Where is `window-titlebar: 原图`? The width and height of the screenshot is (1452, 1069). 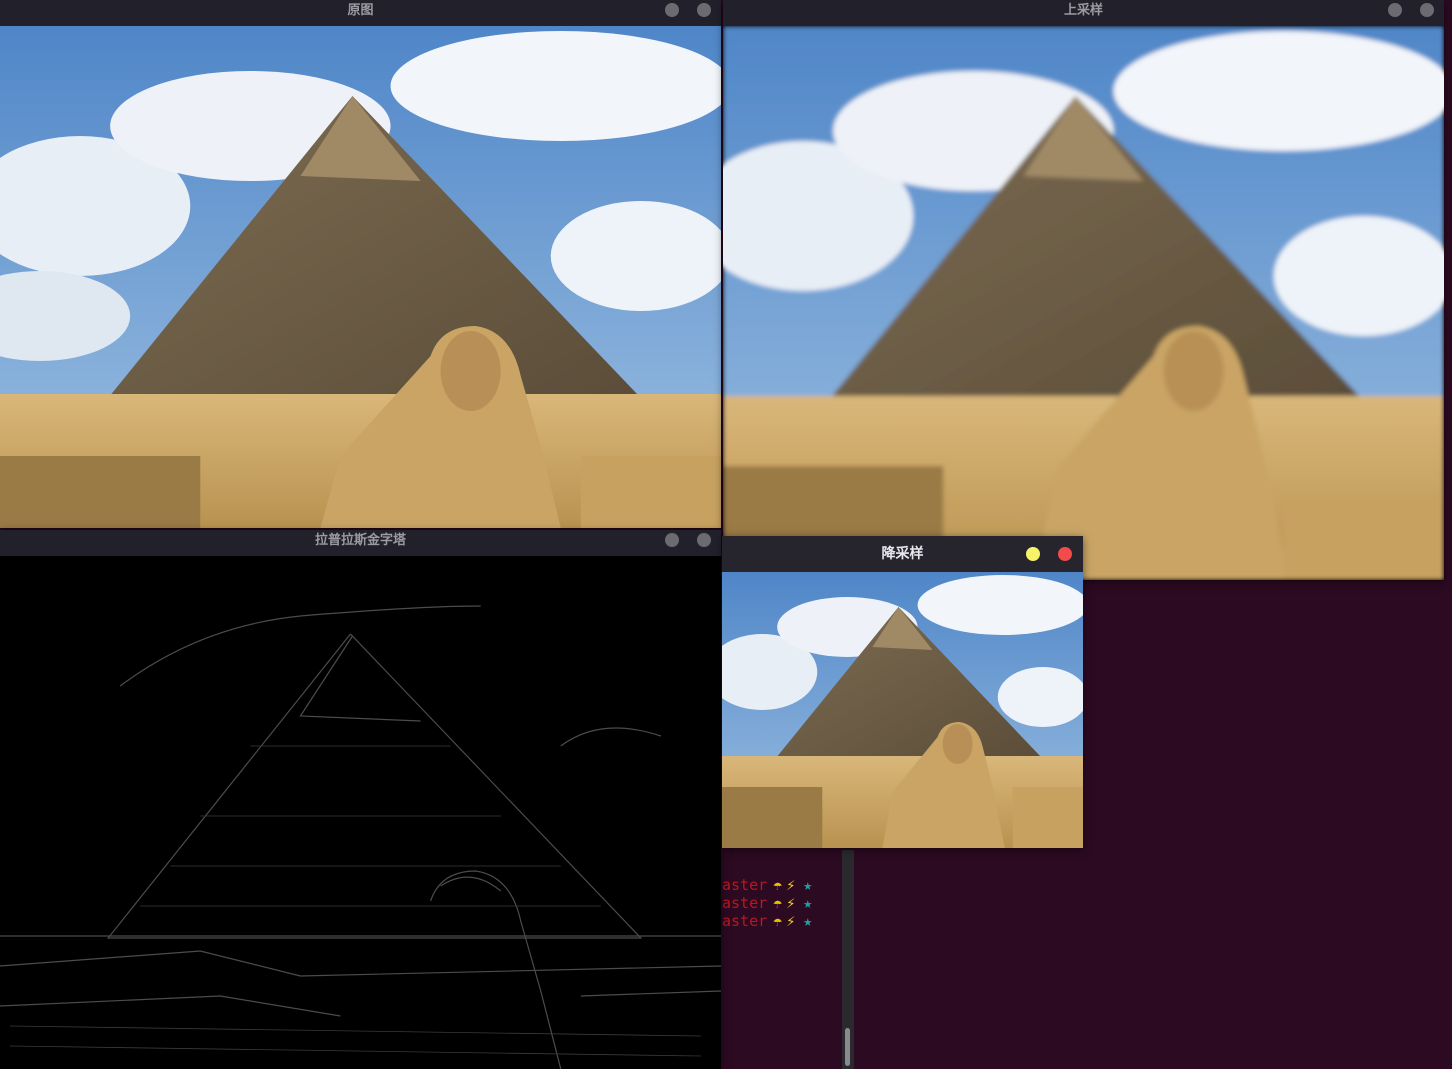
window-titlebar: 原图 is located at coordinates (360, 13).